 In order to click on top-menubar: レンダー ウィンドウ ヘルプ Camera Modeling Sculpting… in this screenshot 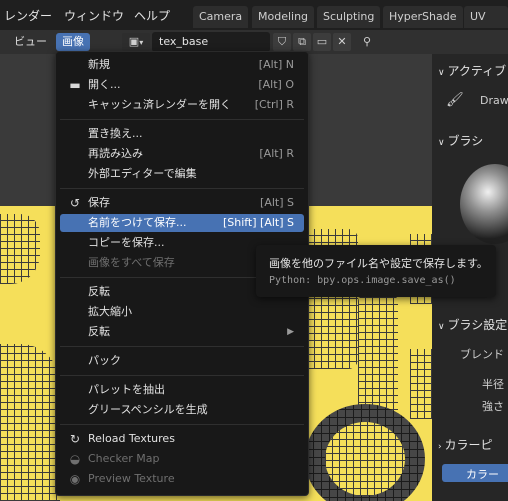, I will do `click(254, 22)`.